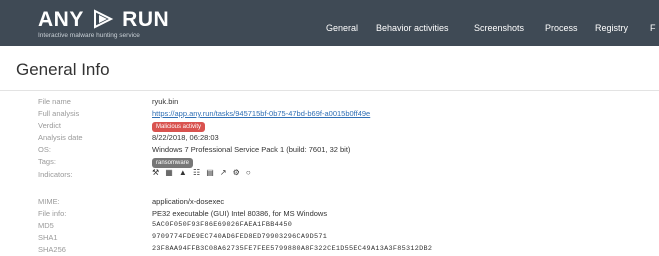 The height and width of the screenshot is (256, 659). I want to click on label-md5: MD5, so click(46, 225).